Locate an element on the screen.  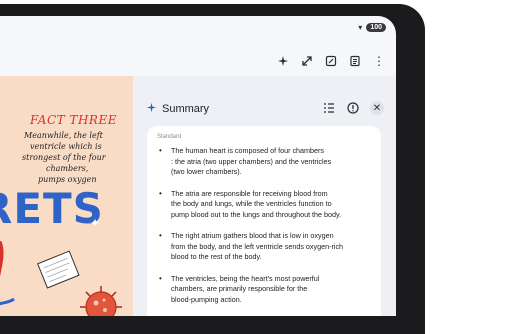
virus-sketch-icon is located at coordinates (101, 301).